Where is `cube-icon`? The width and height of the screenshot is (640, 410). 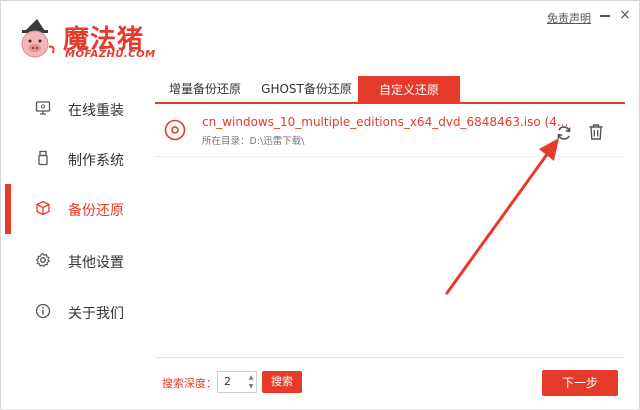
cube-icon is located at coordinates (43, 208).